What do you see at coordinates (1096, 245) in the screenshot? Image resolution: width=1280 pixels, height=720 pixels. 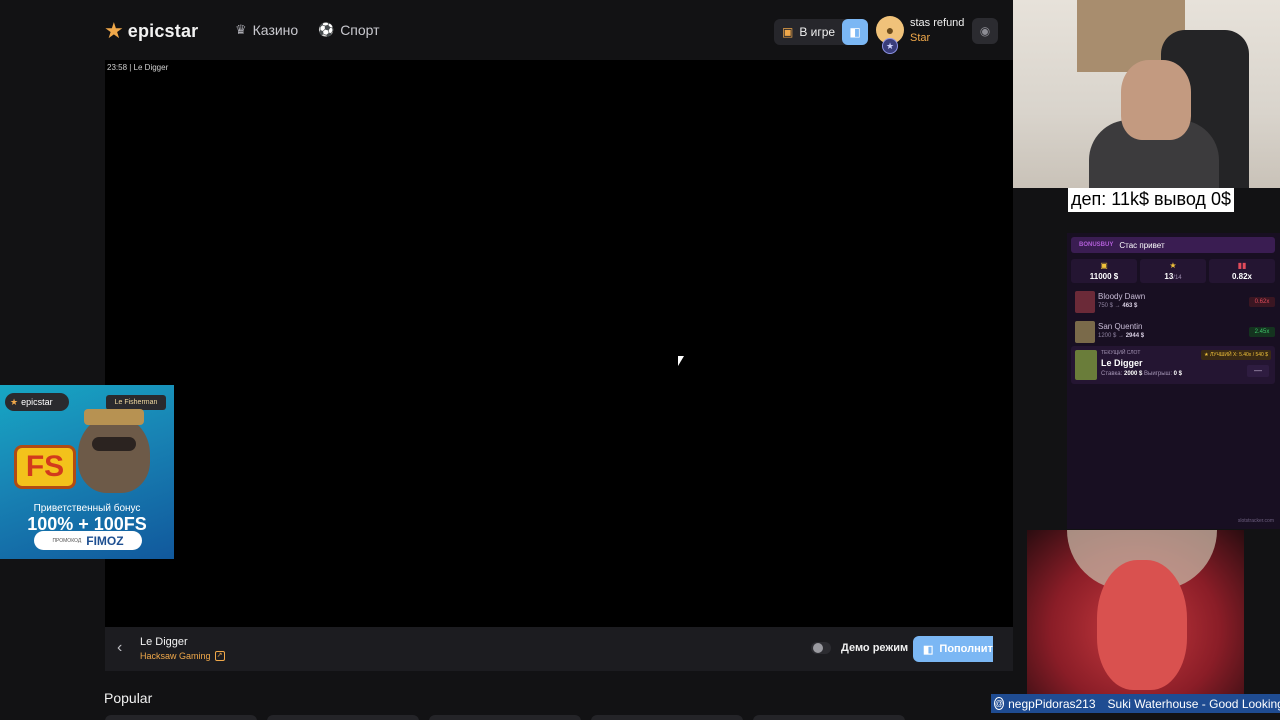 I see `tracker-tag: BONUSBUY` at bounding box center [1096, 245].